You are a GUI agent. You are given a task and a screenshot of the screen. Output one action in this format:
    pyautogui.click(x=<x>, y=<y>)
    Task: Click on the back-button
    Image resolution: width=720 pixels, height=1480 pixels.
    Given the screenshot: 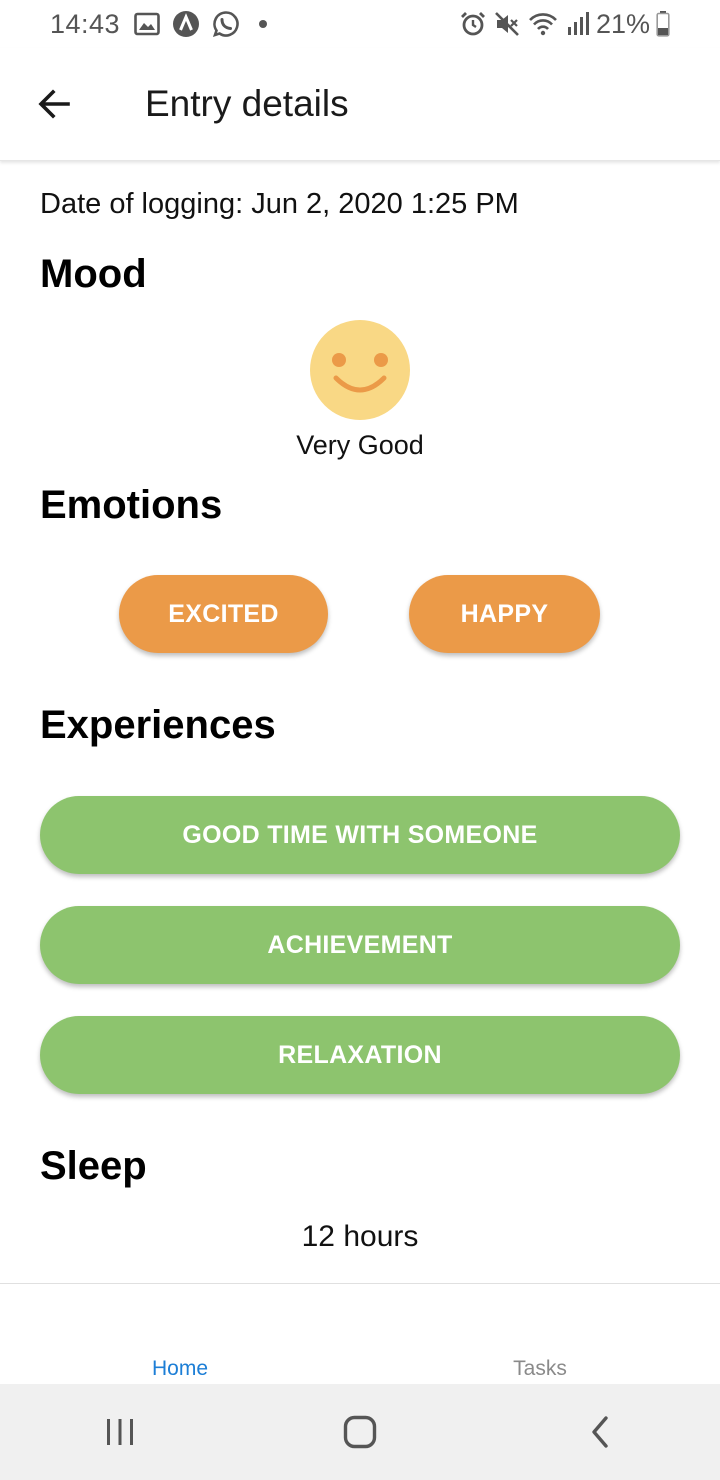 What is the action you would take?
    pyautogui.click(x=54, y=104)
    